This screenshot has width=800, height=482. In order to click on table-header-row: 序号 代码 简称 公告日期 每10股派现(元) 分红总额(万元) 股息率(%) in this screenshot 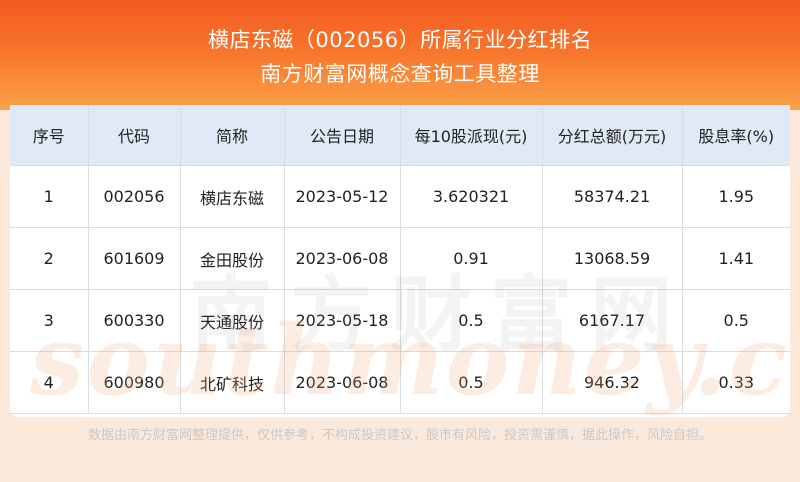, I will do `click(400, 135)`.